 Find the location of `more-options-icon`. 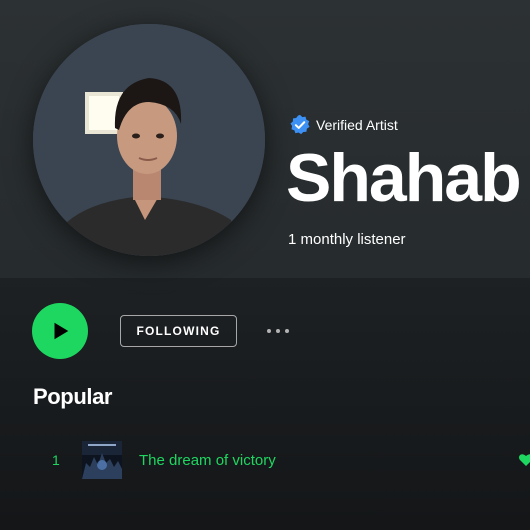

more-options-icon is located at coordinates (278, 331).